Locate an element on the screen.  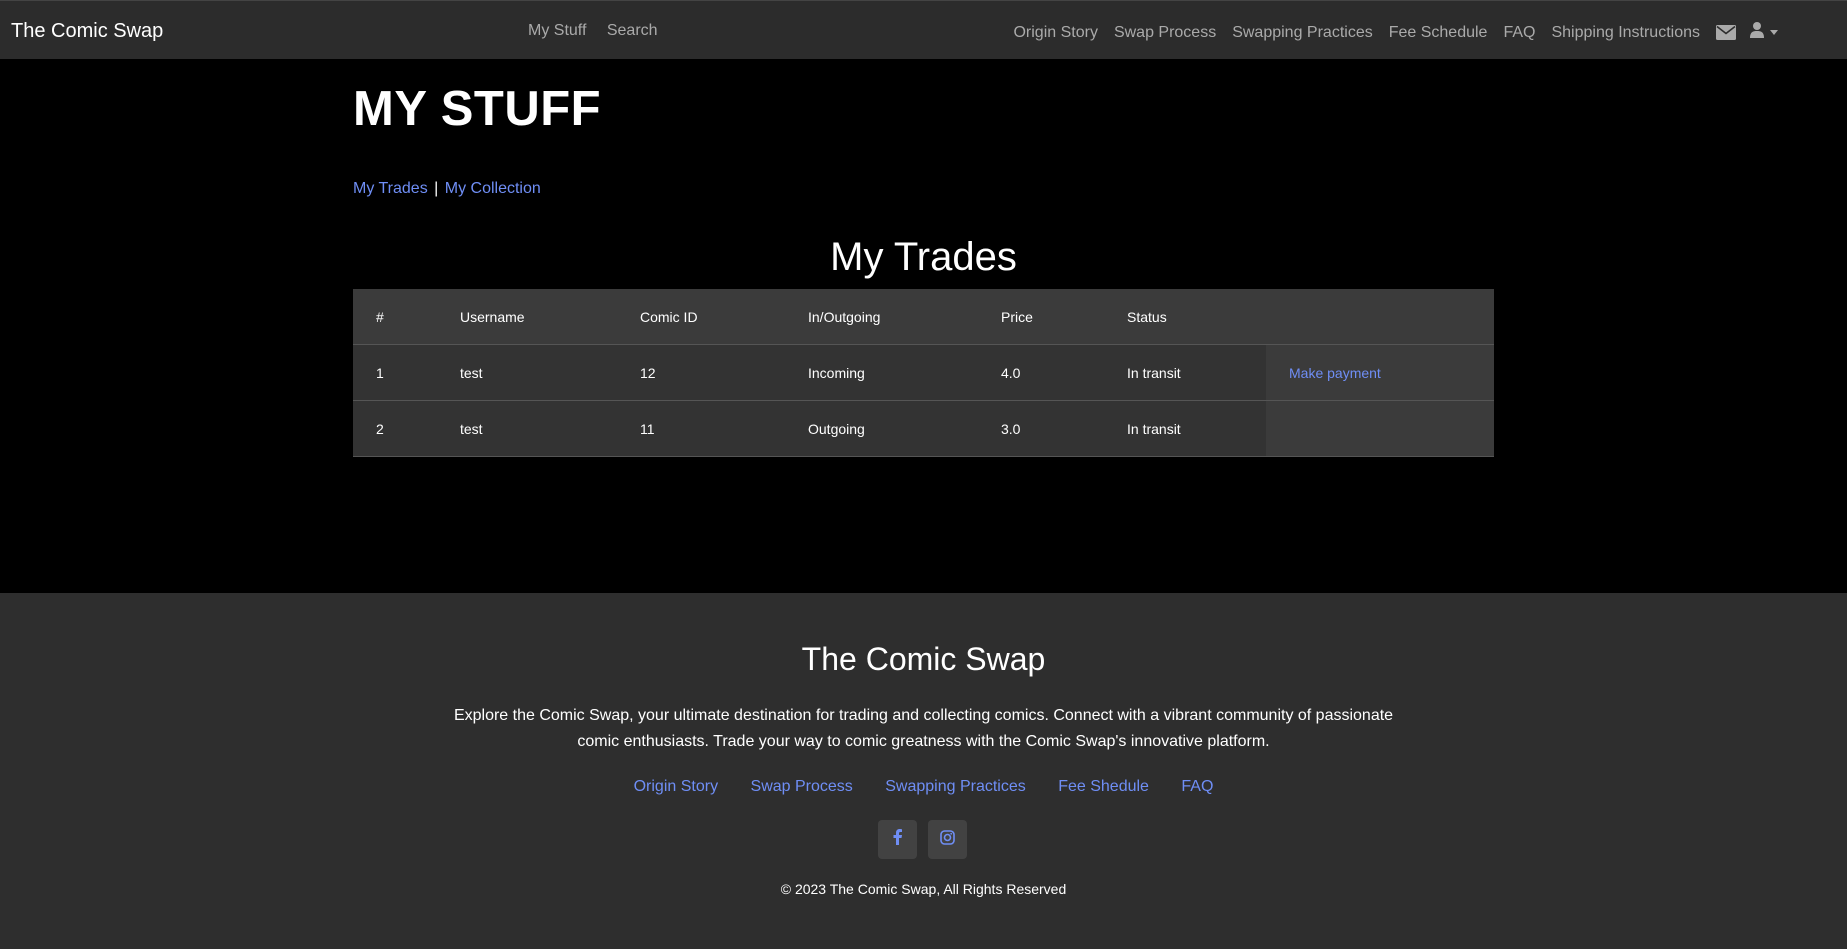
footer-link-faq: FAQ is located at coordinates (1197, 786).